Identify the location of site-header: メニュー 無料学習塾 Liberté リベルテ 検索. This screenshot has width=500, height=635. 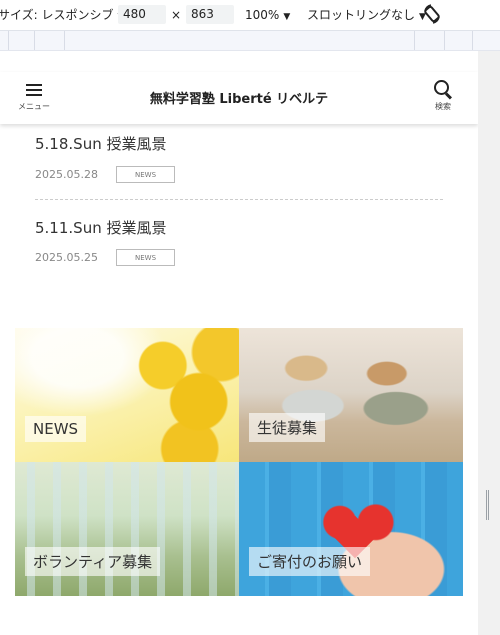
(239, 98).